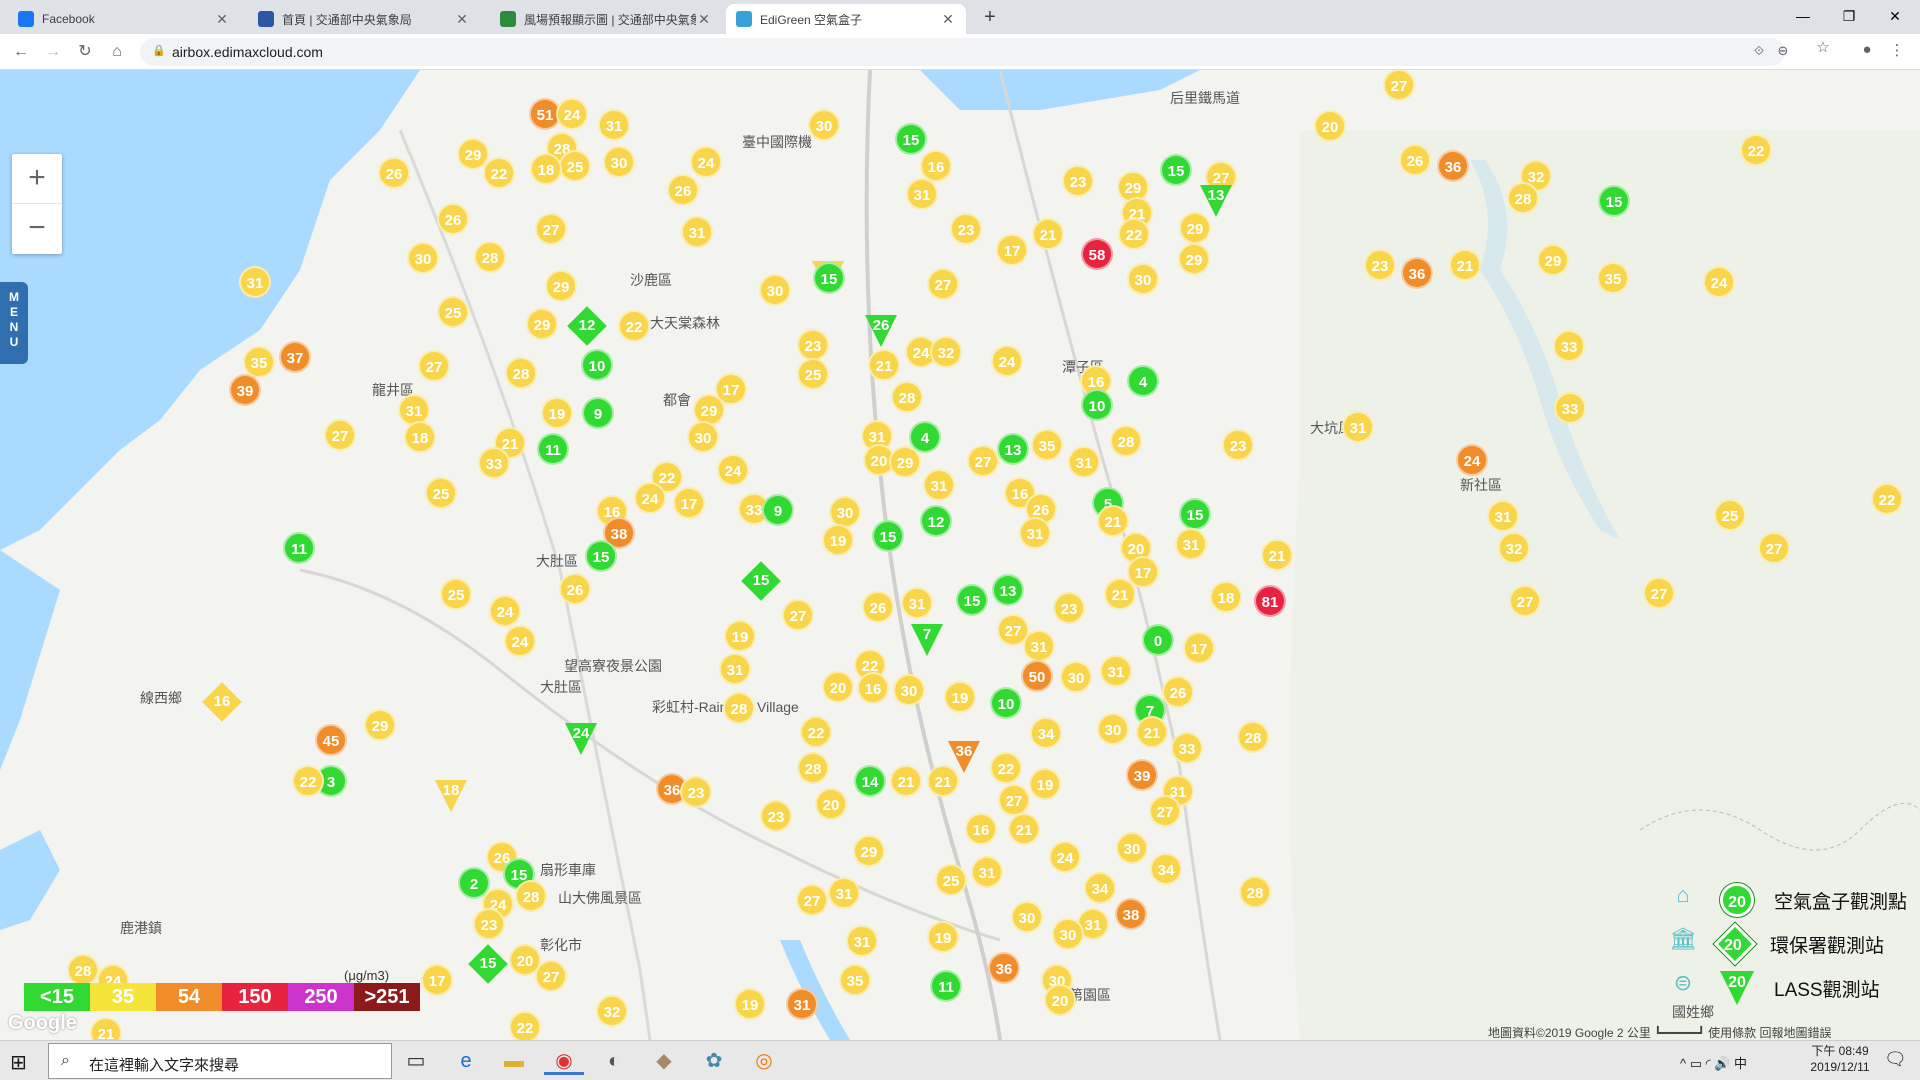 The width and height of the screenshot is (1920, 1080). What do you see at coordinates (960, 697) in the screenshot?
I see `airbox-marker: 19` at bounding box center [960, 697].